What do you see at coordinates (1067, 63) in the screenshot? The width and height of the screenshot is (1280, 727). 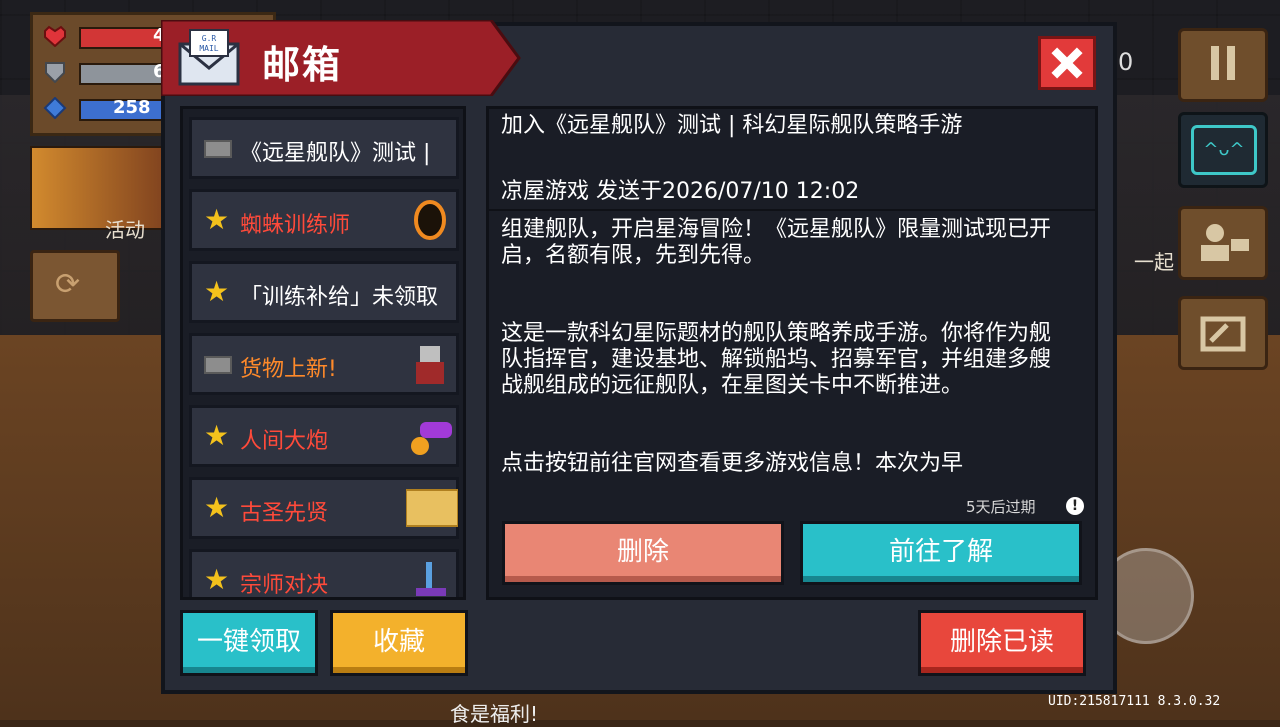 I see `close-button` at bounding box center [1067, 63].